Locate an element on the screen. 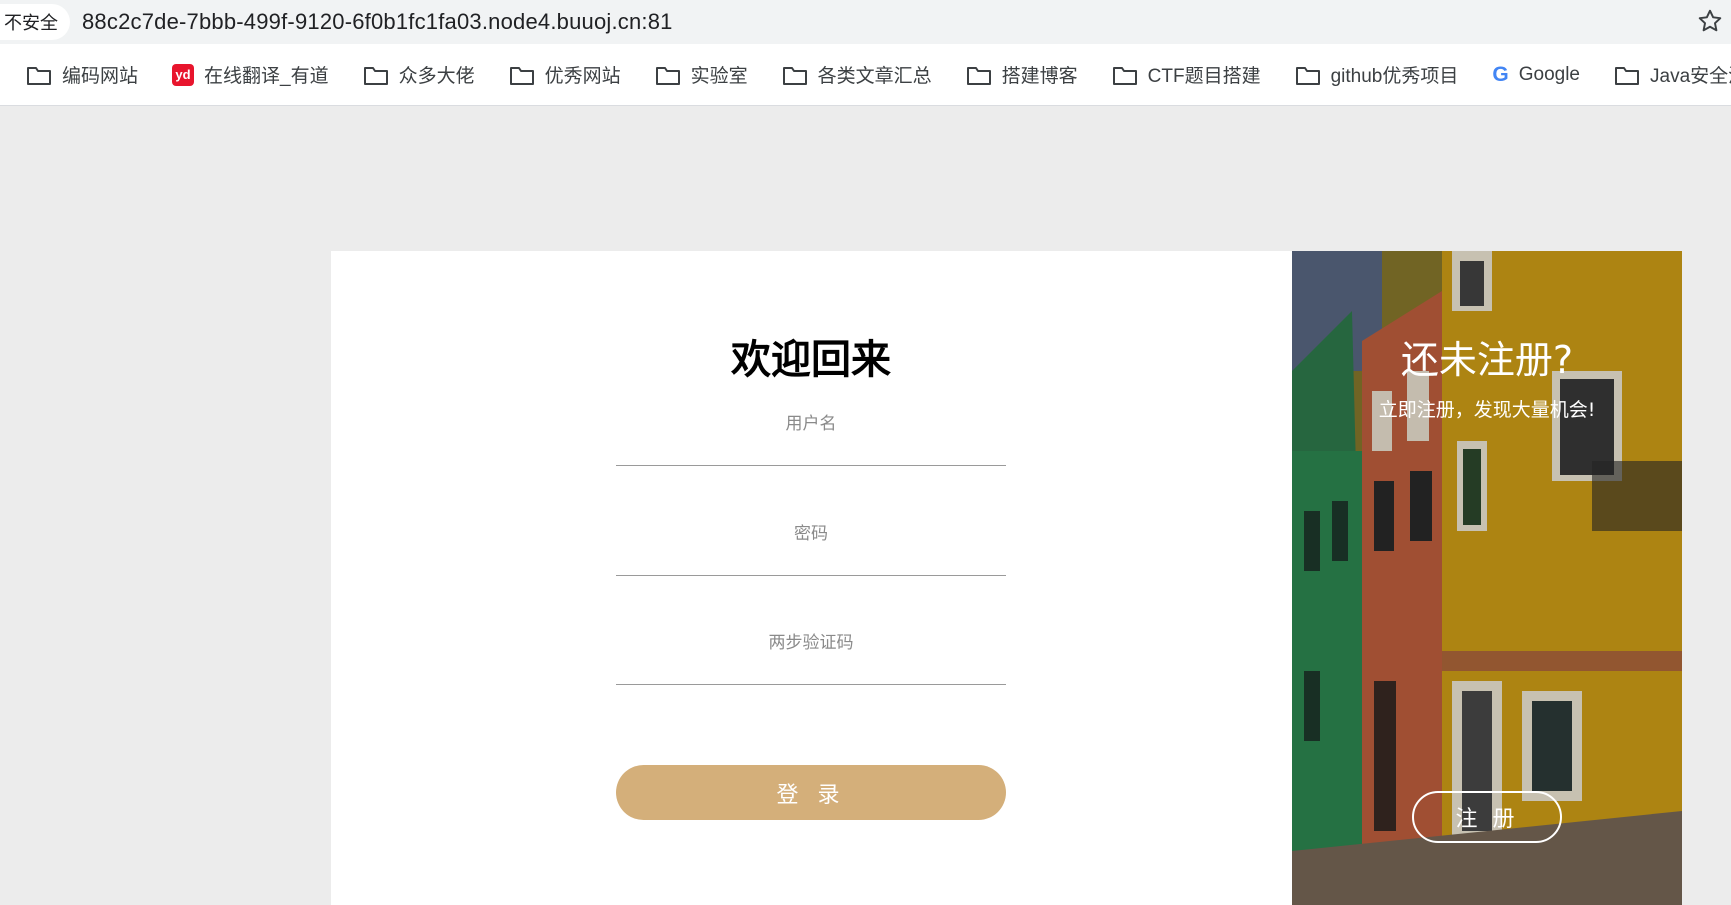  bookmark-item: Java安全漫谈 is located at coordinates (1672, 74).